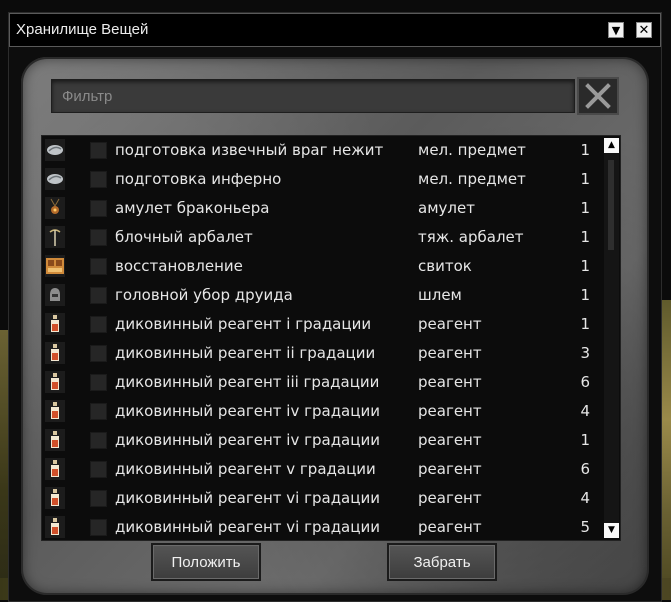 The width and height of the screenshot is (671, 602). What do you see at coordinates (471, 237) in the screenshot?
I see `item-type: тяж. арбалет` at bounding box center [471, 237].